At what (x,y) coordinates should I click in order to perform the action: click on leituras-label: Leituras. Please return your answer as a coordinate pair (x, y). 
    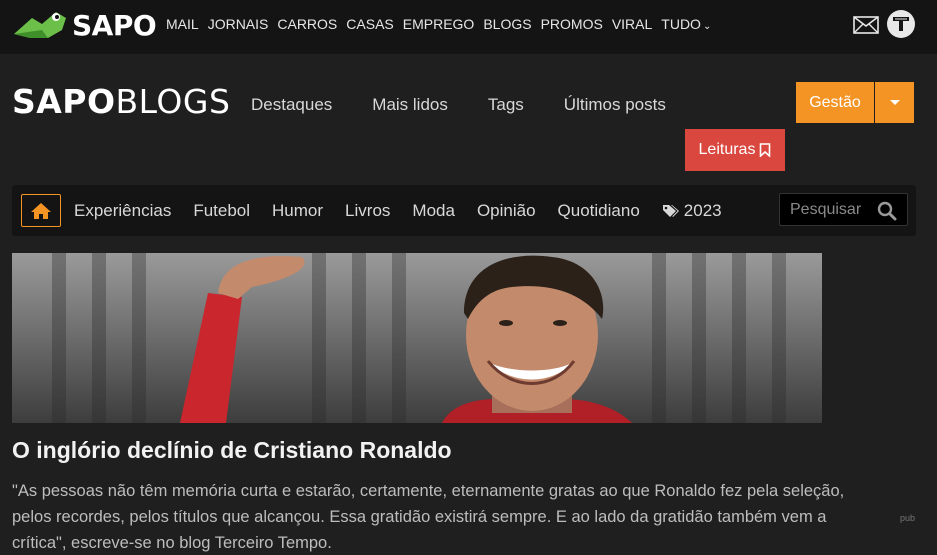
    Looking at the image, I should click on (727, 149).